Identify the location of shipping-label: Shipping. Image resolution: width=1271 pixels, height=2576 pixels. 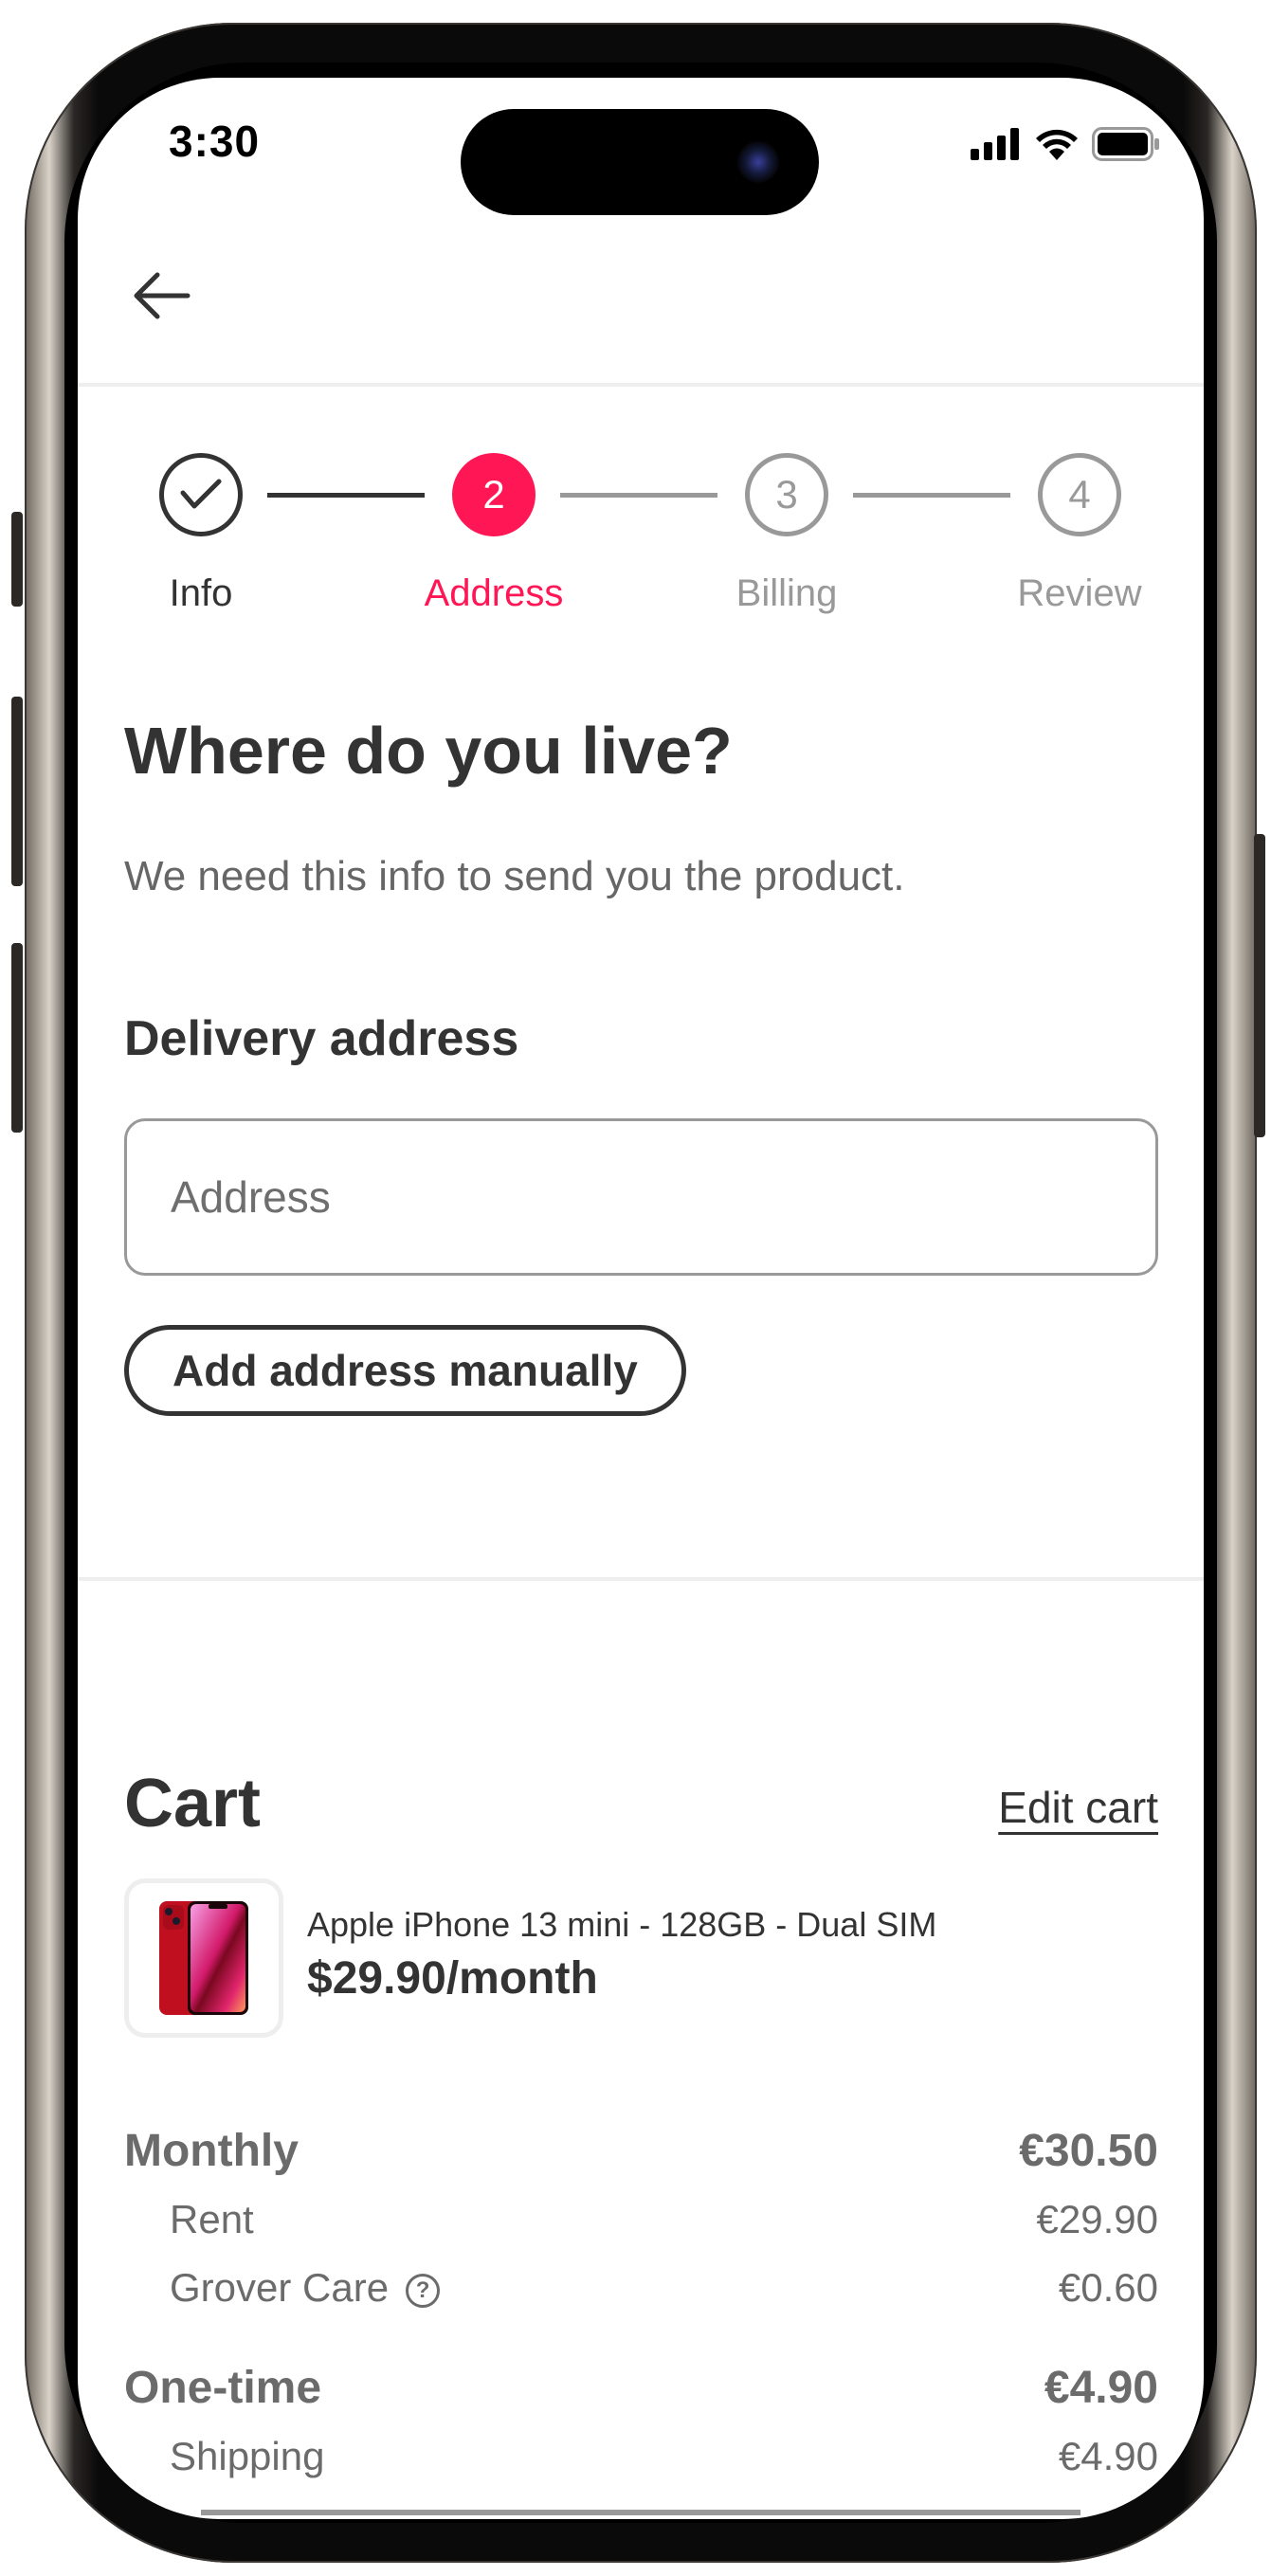
(247, 2456).